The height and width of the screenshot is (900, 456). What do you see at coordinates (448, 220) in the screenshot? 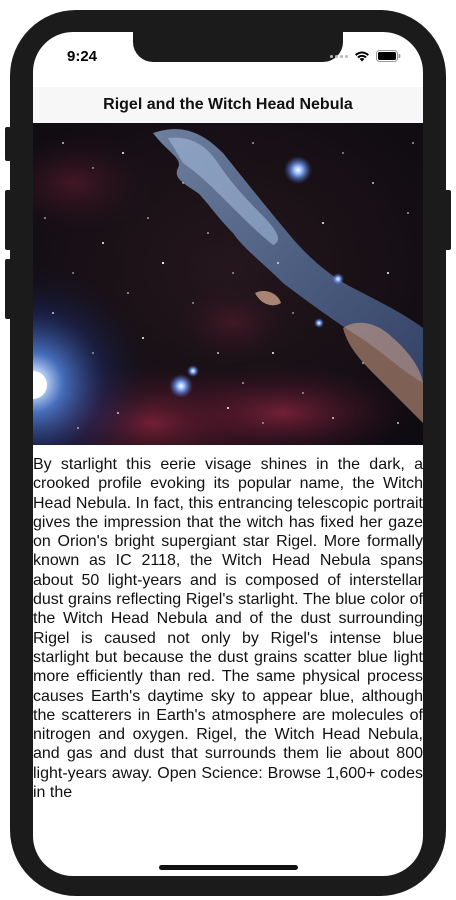
I see `power-button` at bounding box center [448, 220].